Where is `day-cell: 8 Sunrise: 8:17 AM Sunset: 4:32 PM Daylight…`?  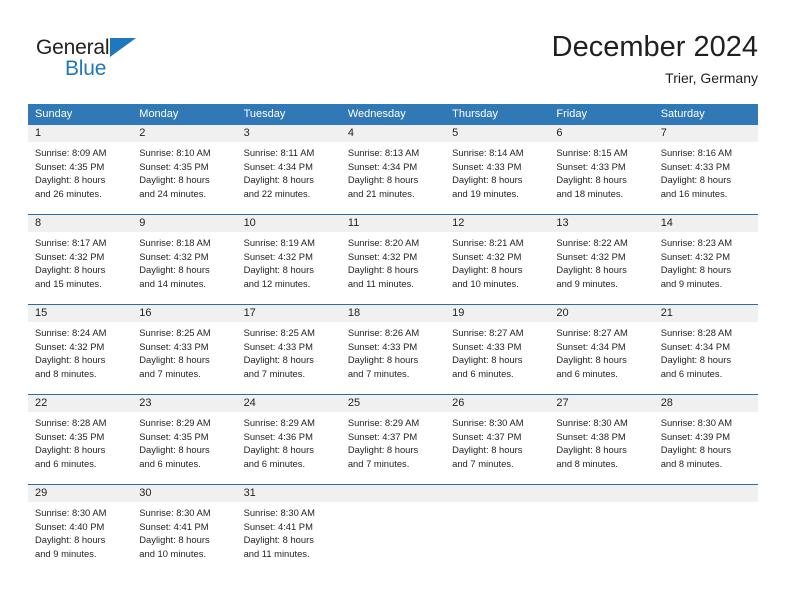
day-cell: 8 Sunrise: 8:17 AM Sunset: 4:32 PM Daylight… is located at coordinates (80, 259).